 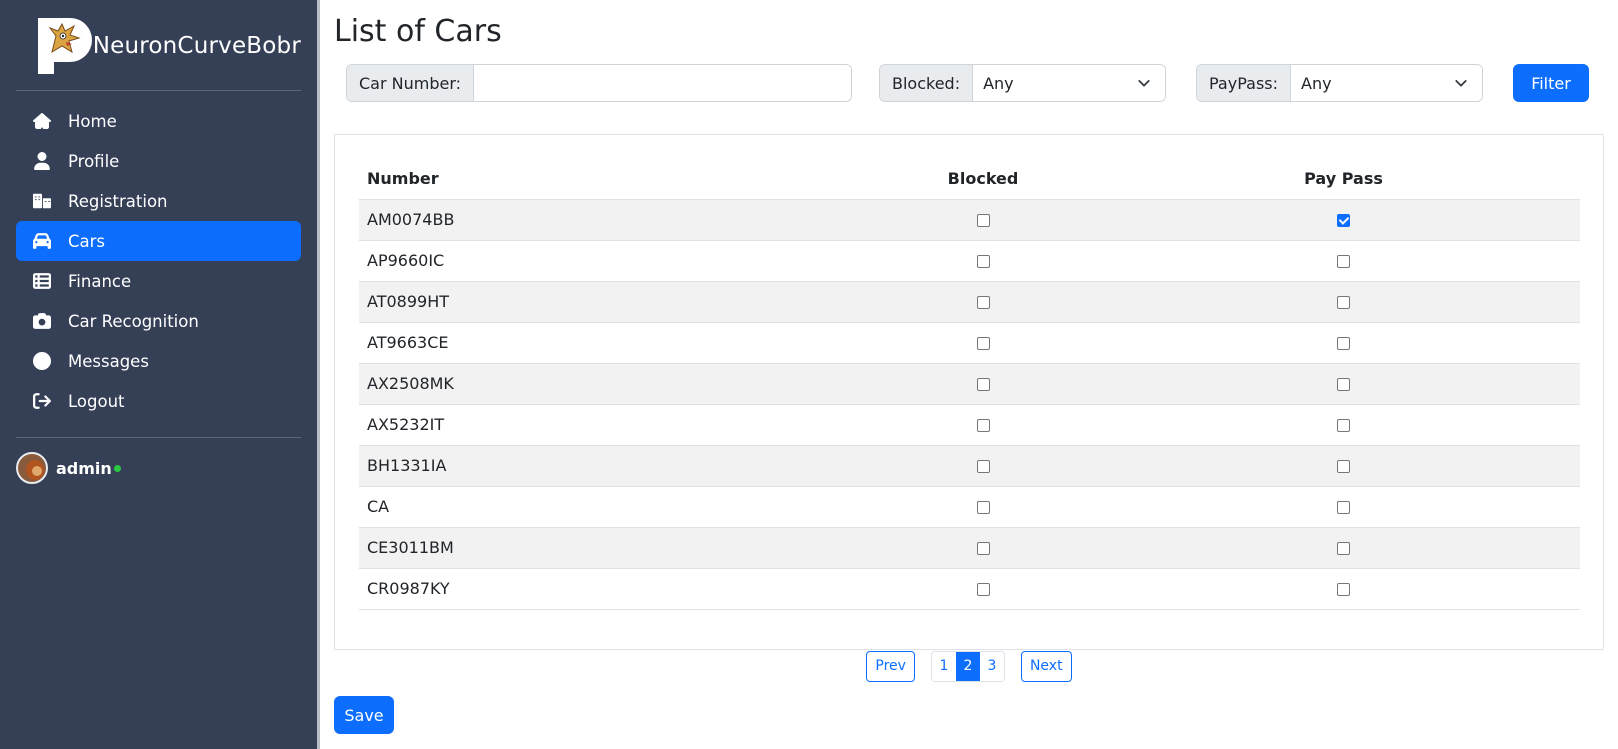 I want to click on logout-icon, so click(x=42, y=401).